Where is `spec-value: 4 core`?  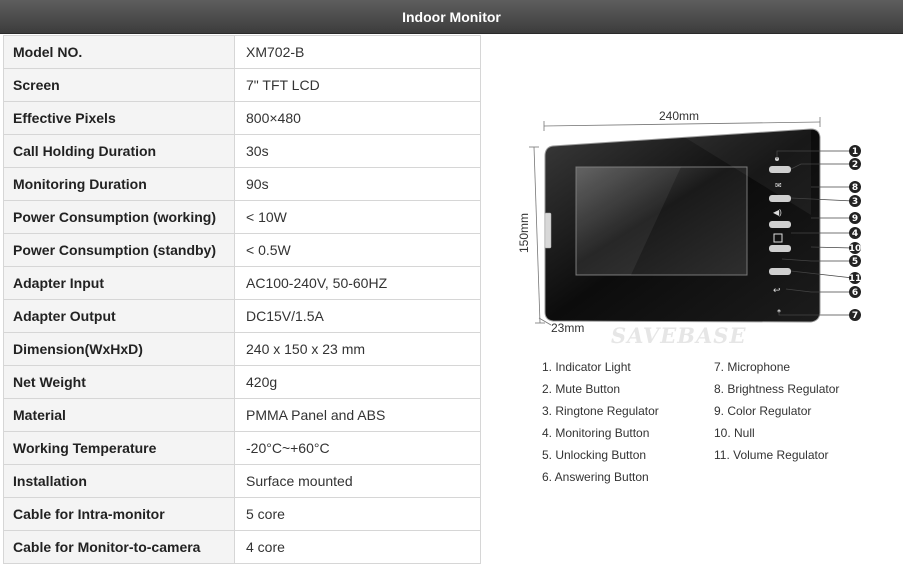
spec-value: 4 core is located at coordinates (357, 547).